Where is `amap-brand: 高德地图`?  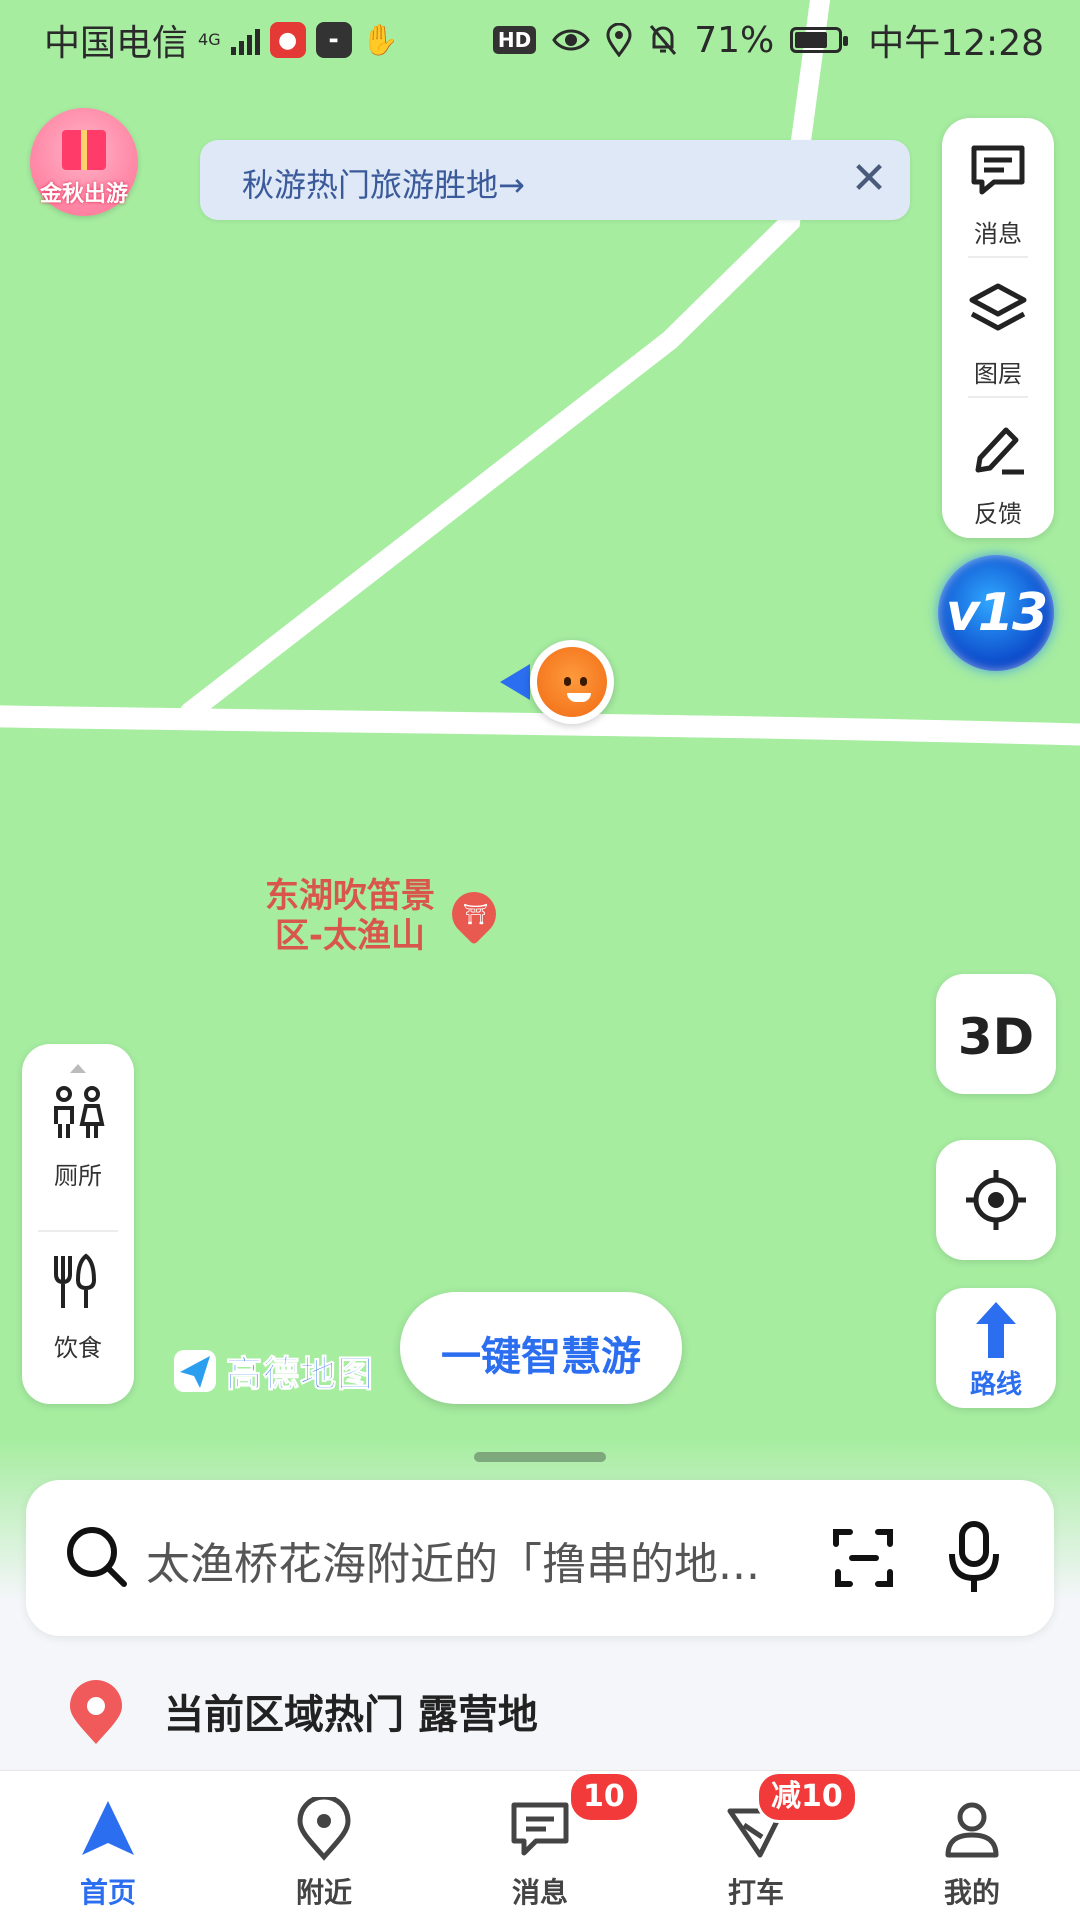 amap-brand: 高德地图 is located at coordinates (273, 1372).